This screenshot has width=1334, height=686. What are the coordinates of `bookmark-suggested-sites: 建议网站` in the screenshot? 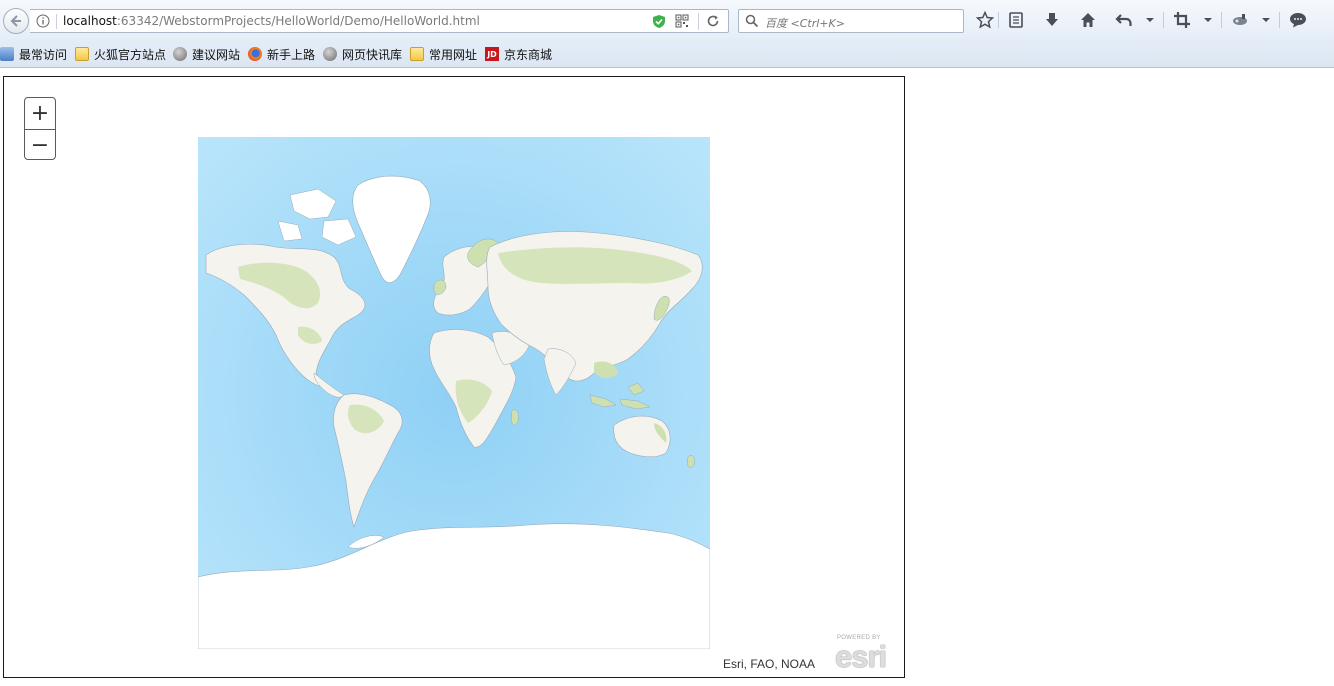 It's located at (206, 54).